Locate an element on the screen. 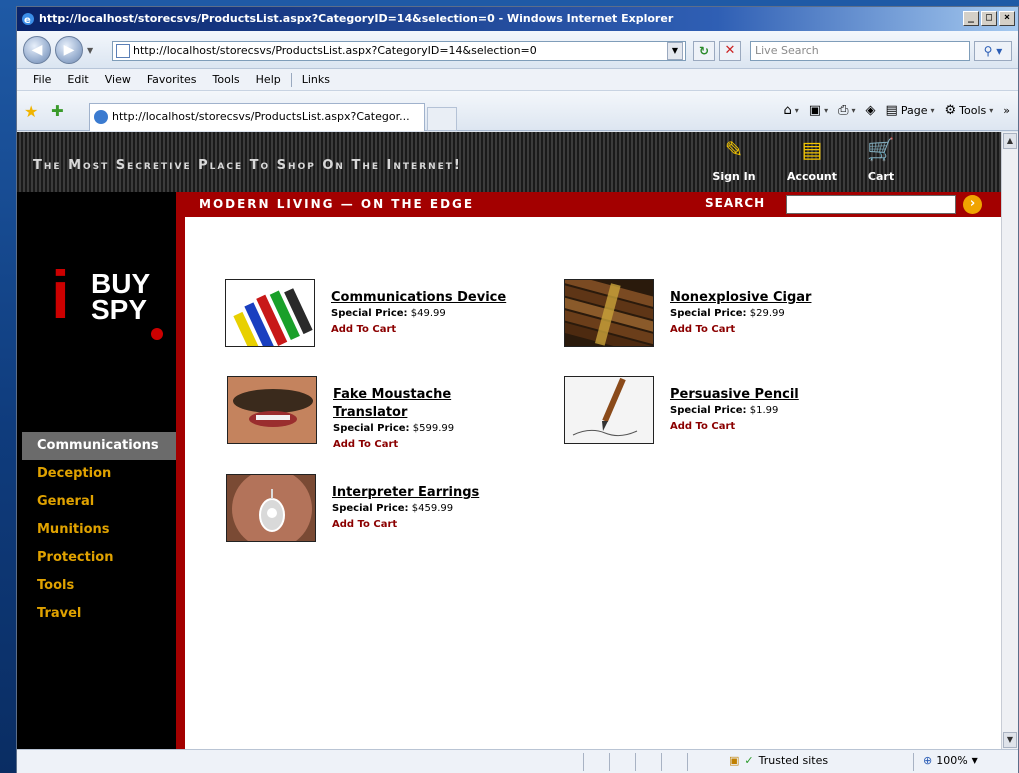 The image size is (1019, 773). category-munitions: Munitions is located at coordinates (99, 530).